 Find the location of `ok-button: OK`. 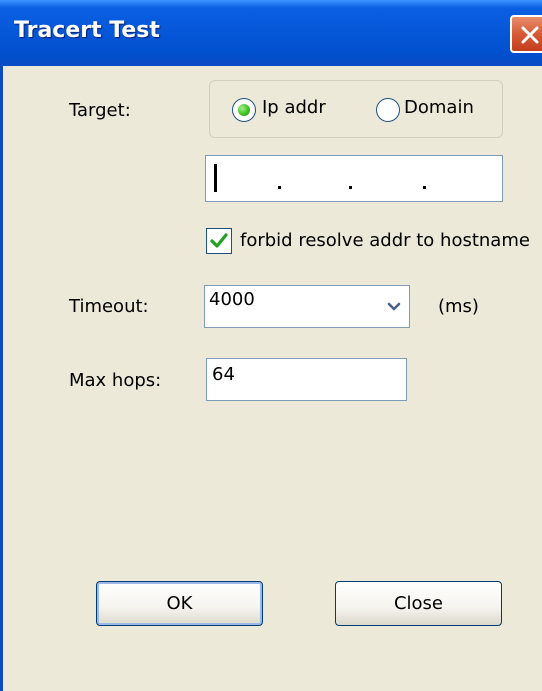

ok-button: OK is located at coordinates (179, 603).